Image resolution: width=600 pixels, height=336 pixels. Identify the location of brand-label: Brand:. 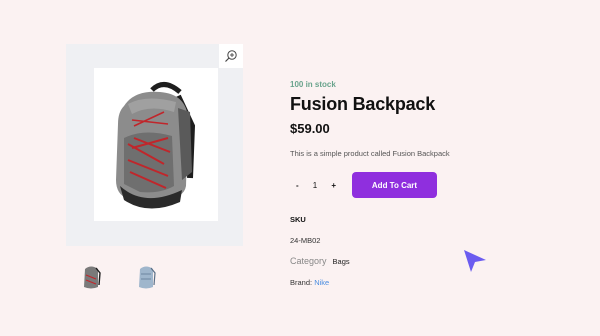
(302, 282).